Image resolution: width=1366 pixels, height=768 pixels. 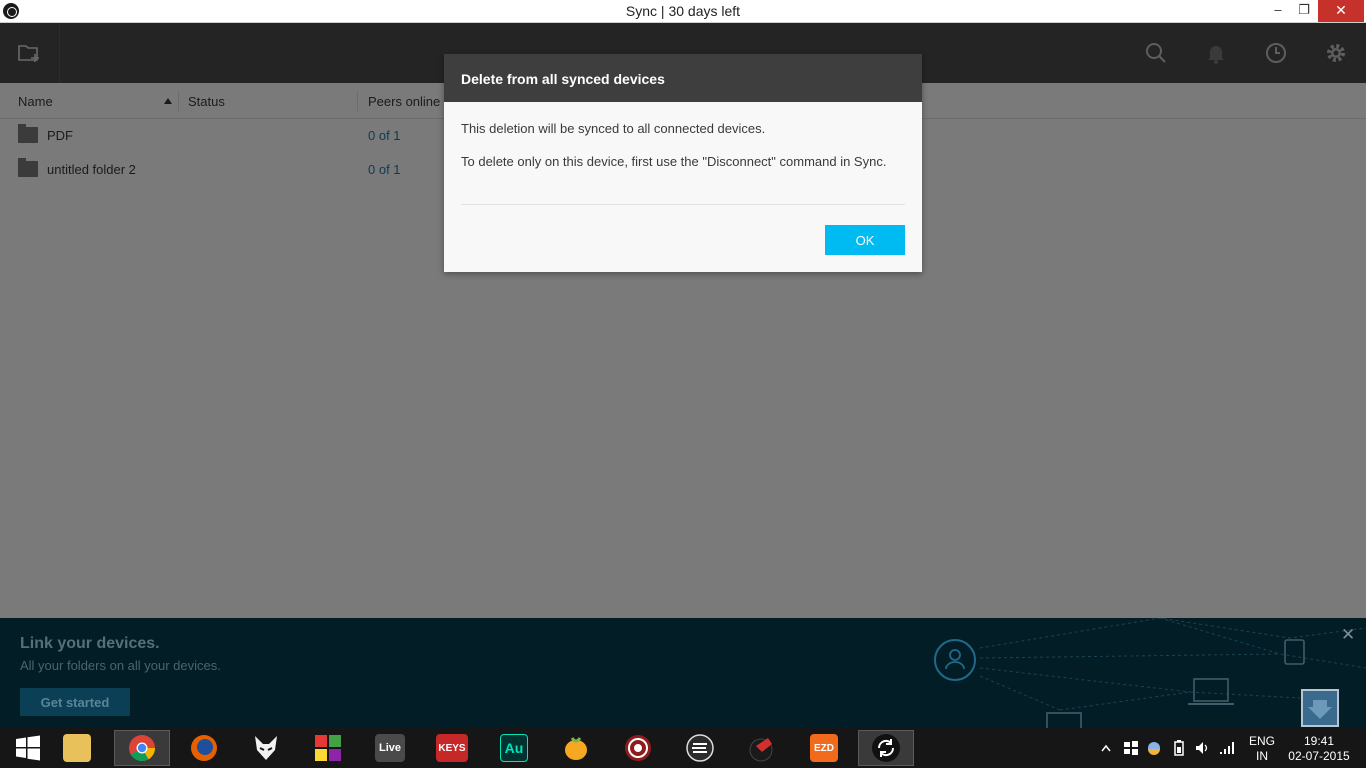 What do you see at coordinates (404, 101) in the screenshot?
I see `column-peers: Peers online` at bounding box center [404, 101].